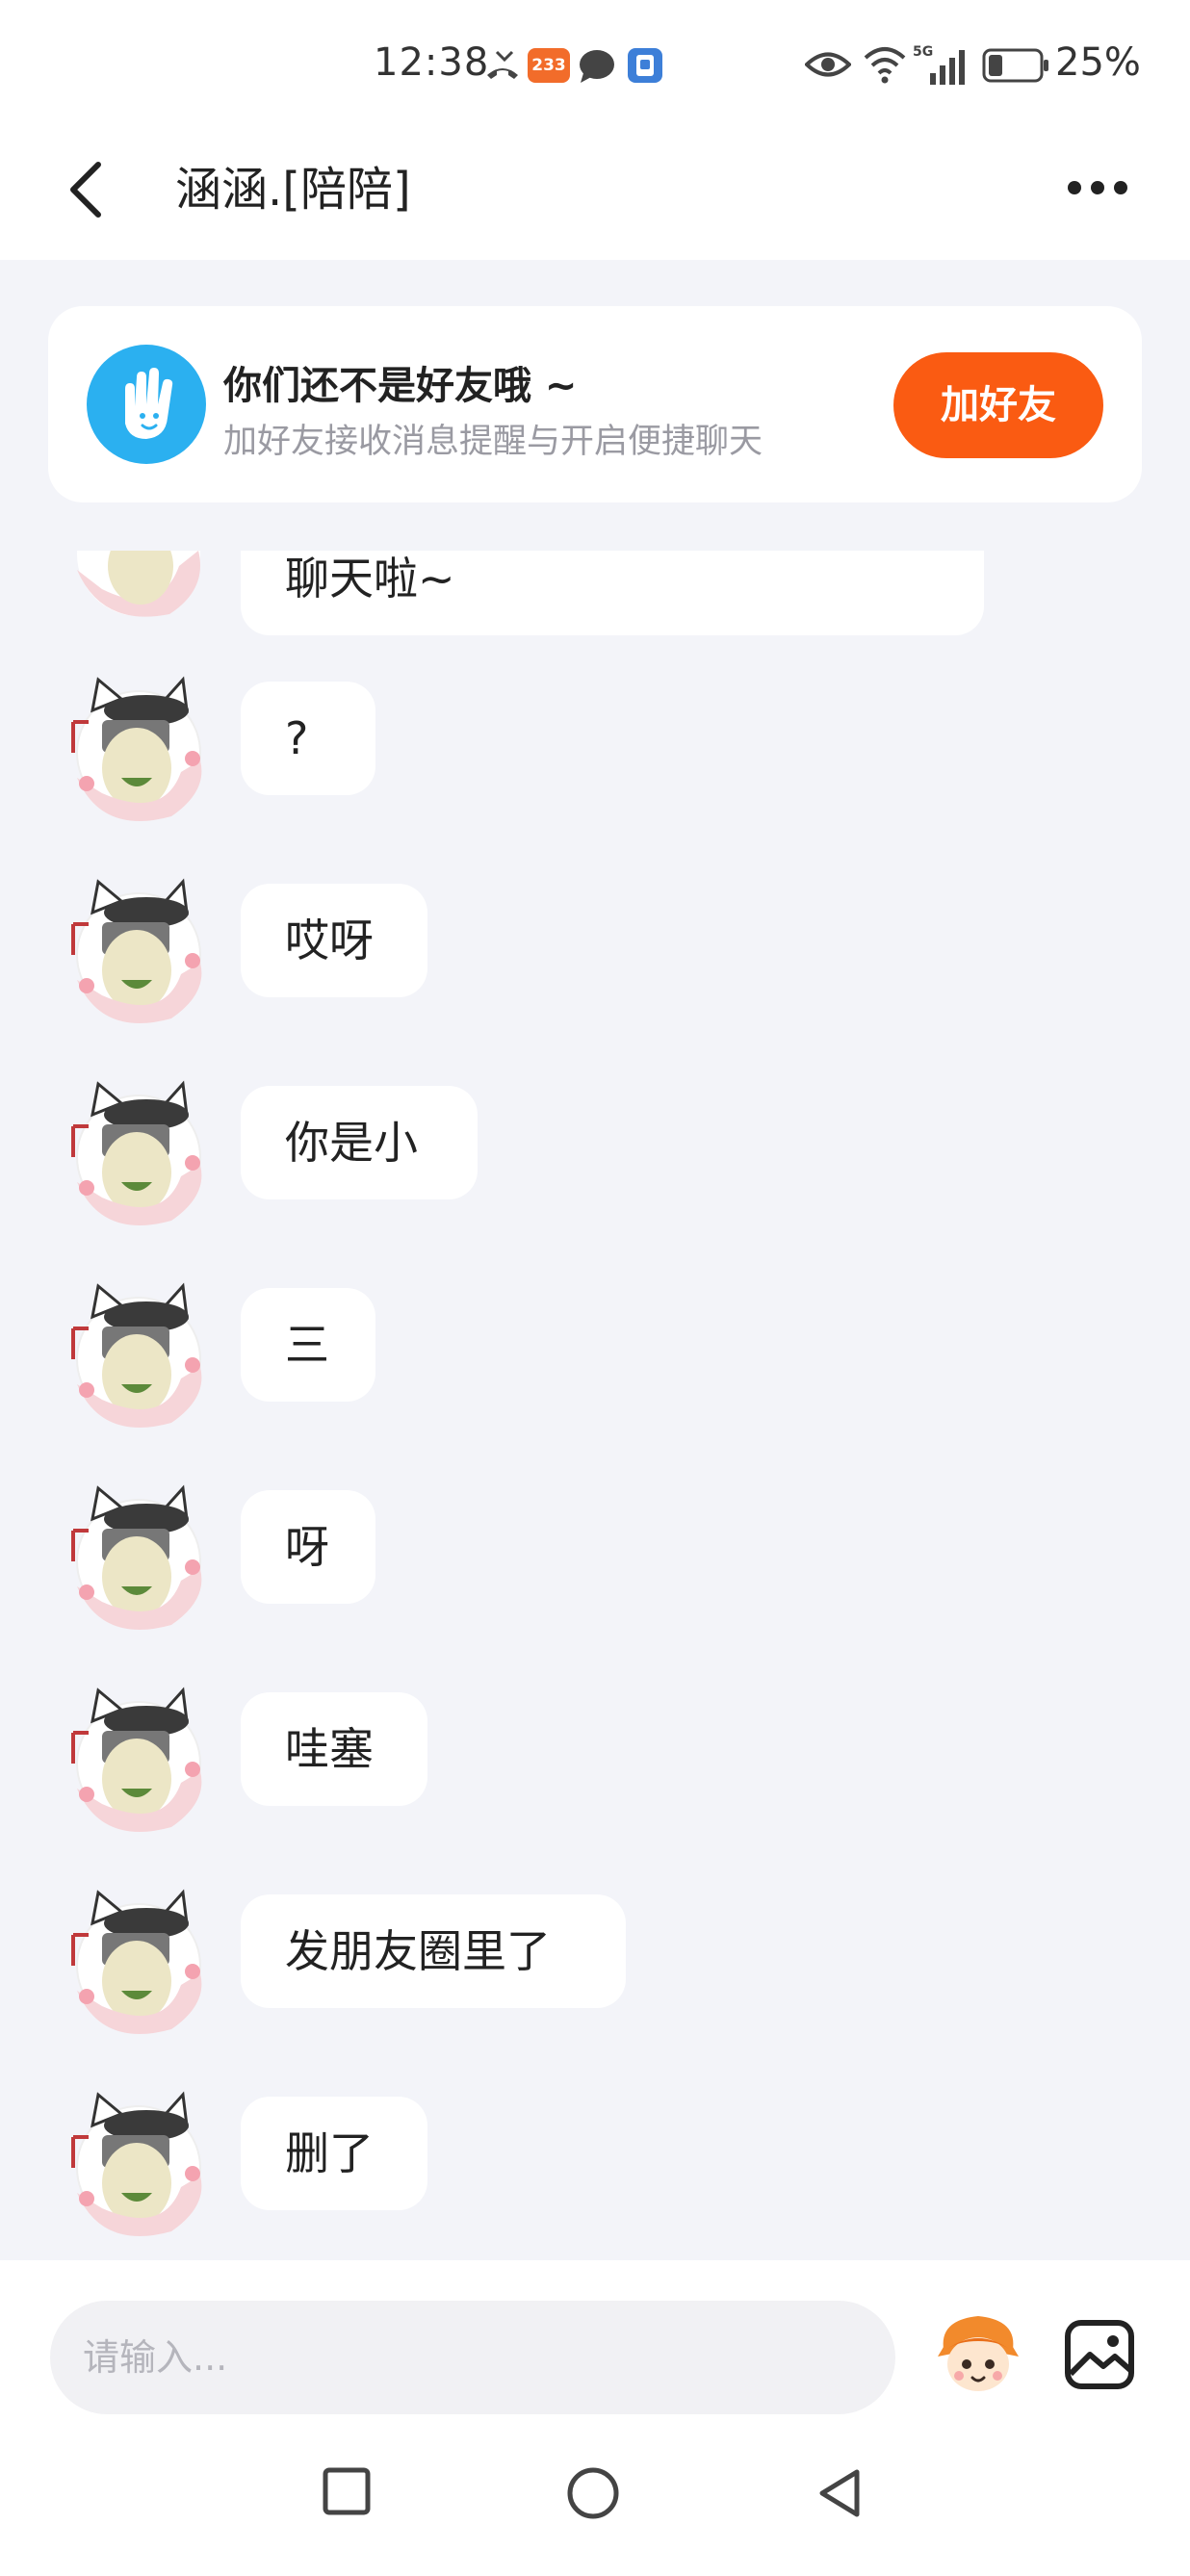 The width and height of the screenshot is (1190, 2576). What do you see at coordinates (840, 2493) in the screenshot?
I see `back-triangle-icon` at bounding box center [840, 2493].